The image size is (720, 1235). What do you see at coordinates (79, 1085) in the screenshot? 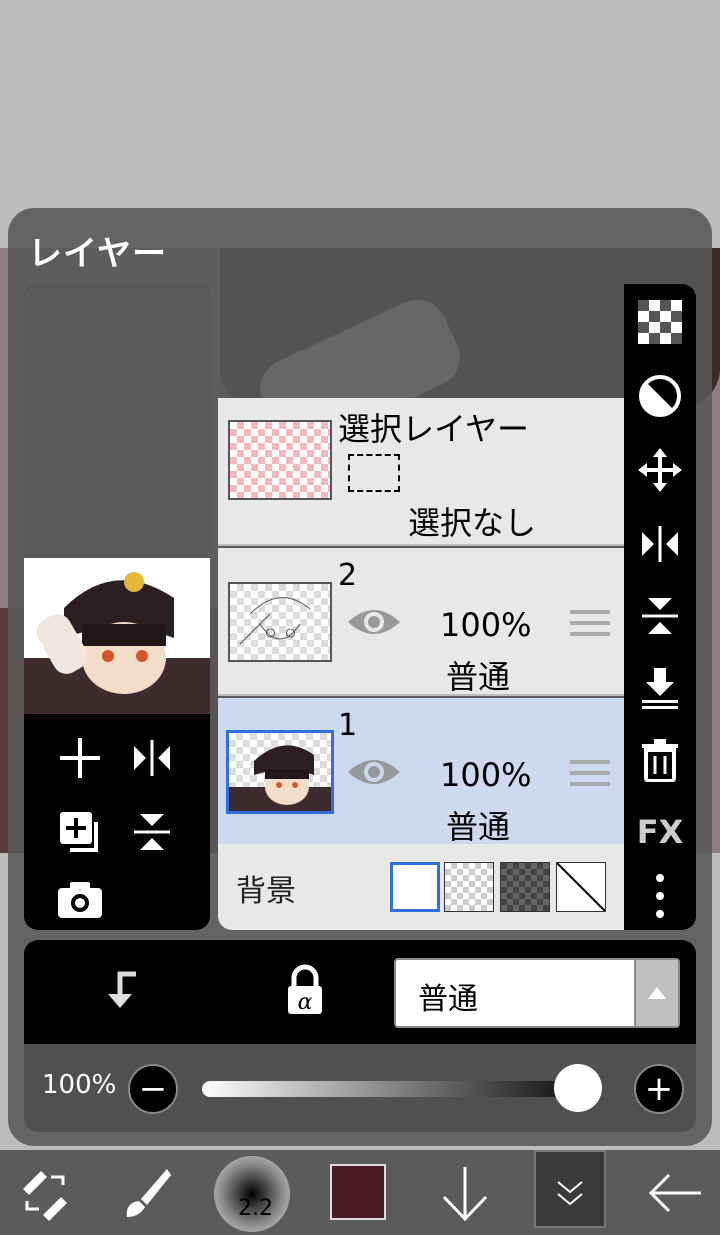
I see `opacity-label: 100%` at bounding box center [79, 1085].